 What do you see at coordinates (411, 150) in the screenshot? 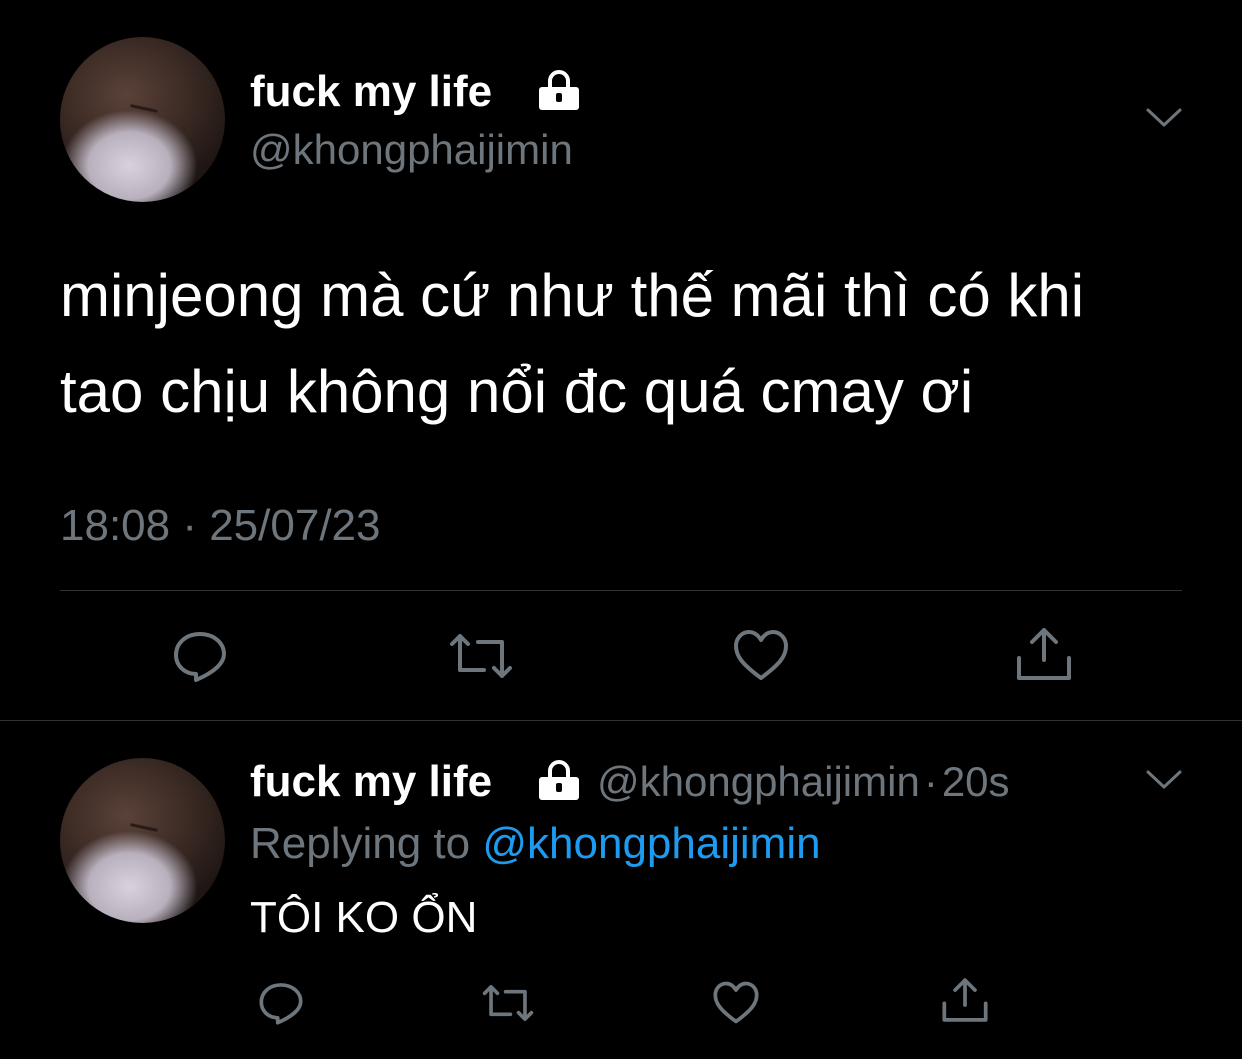
I see `user-handle: @khongphaijimin` at bounding box center [411, 150].